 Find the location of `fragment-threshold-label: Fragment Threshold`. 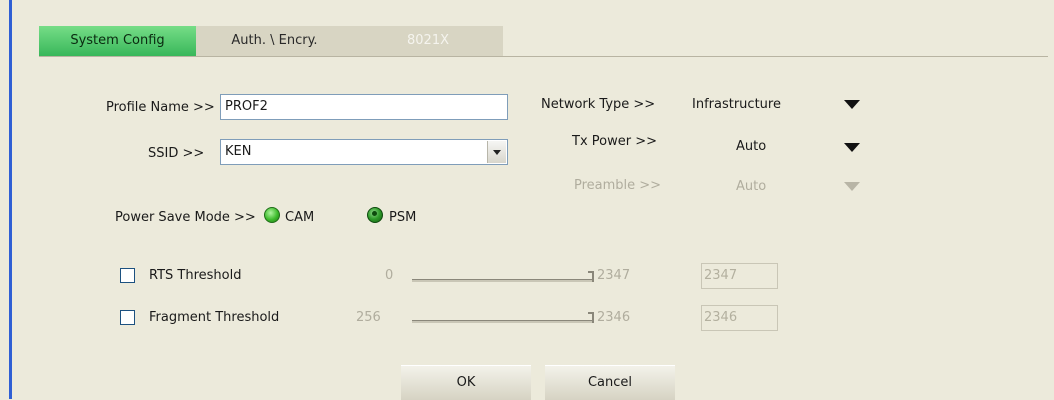

fragment-threshold-label: Fragment Threshold is located at coordinates (214, 317).